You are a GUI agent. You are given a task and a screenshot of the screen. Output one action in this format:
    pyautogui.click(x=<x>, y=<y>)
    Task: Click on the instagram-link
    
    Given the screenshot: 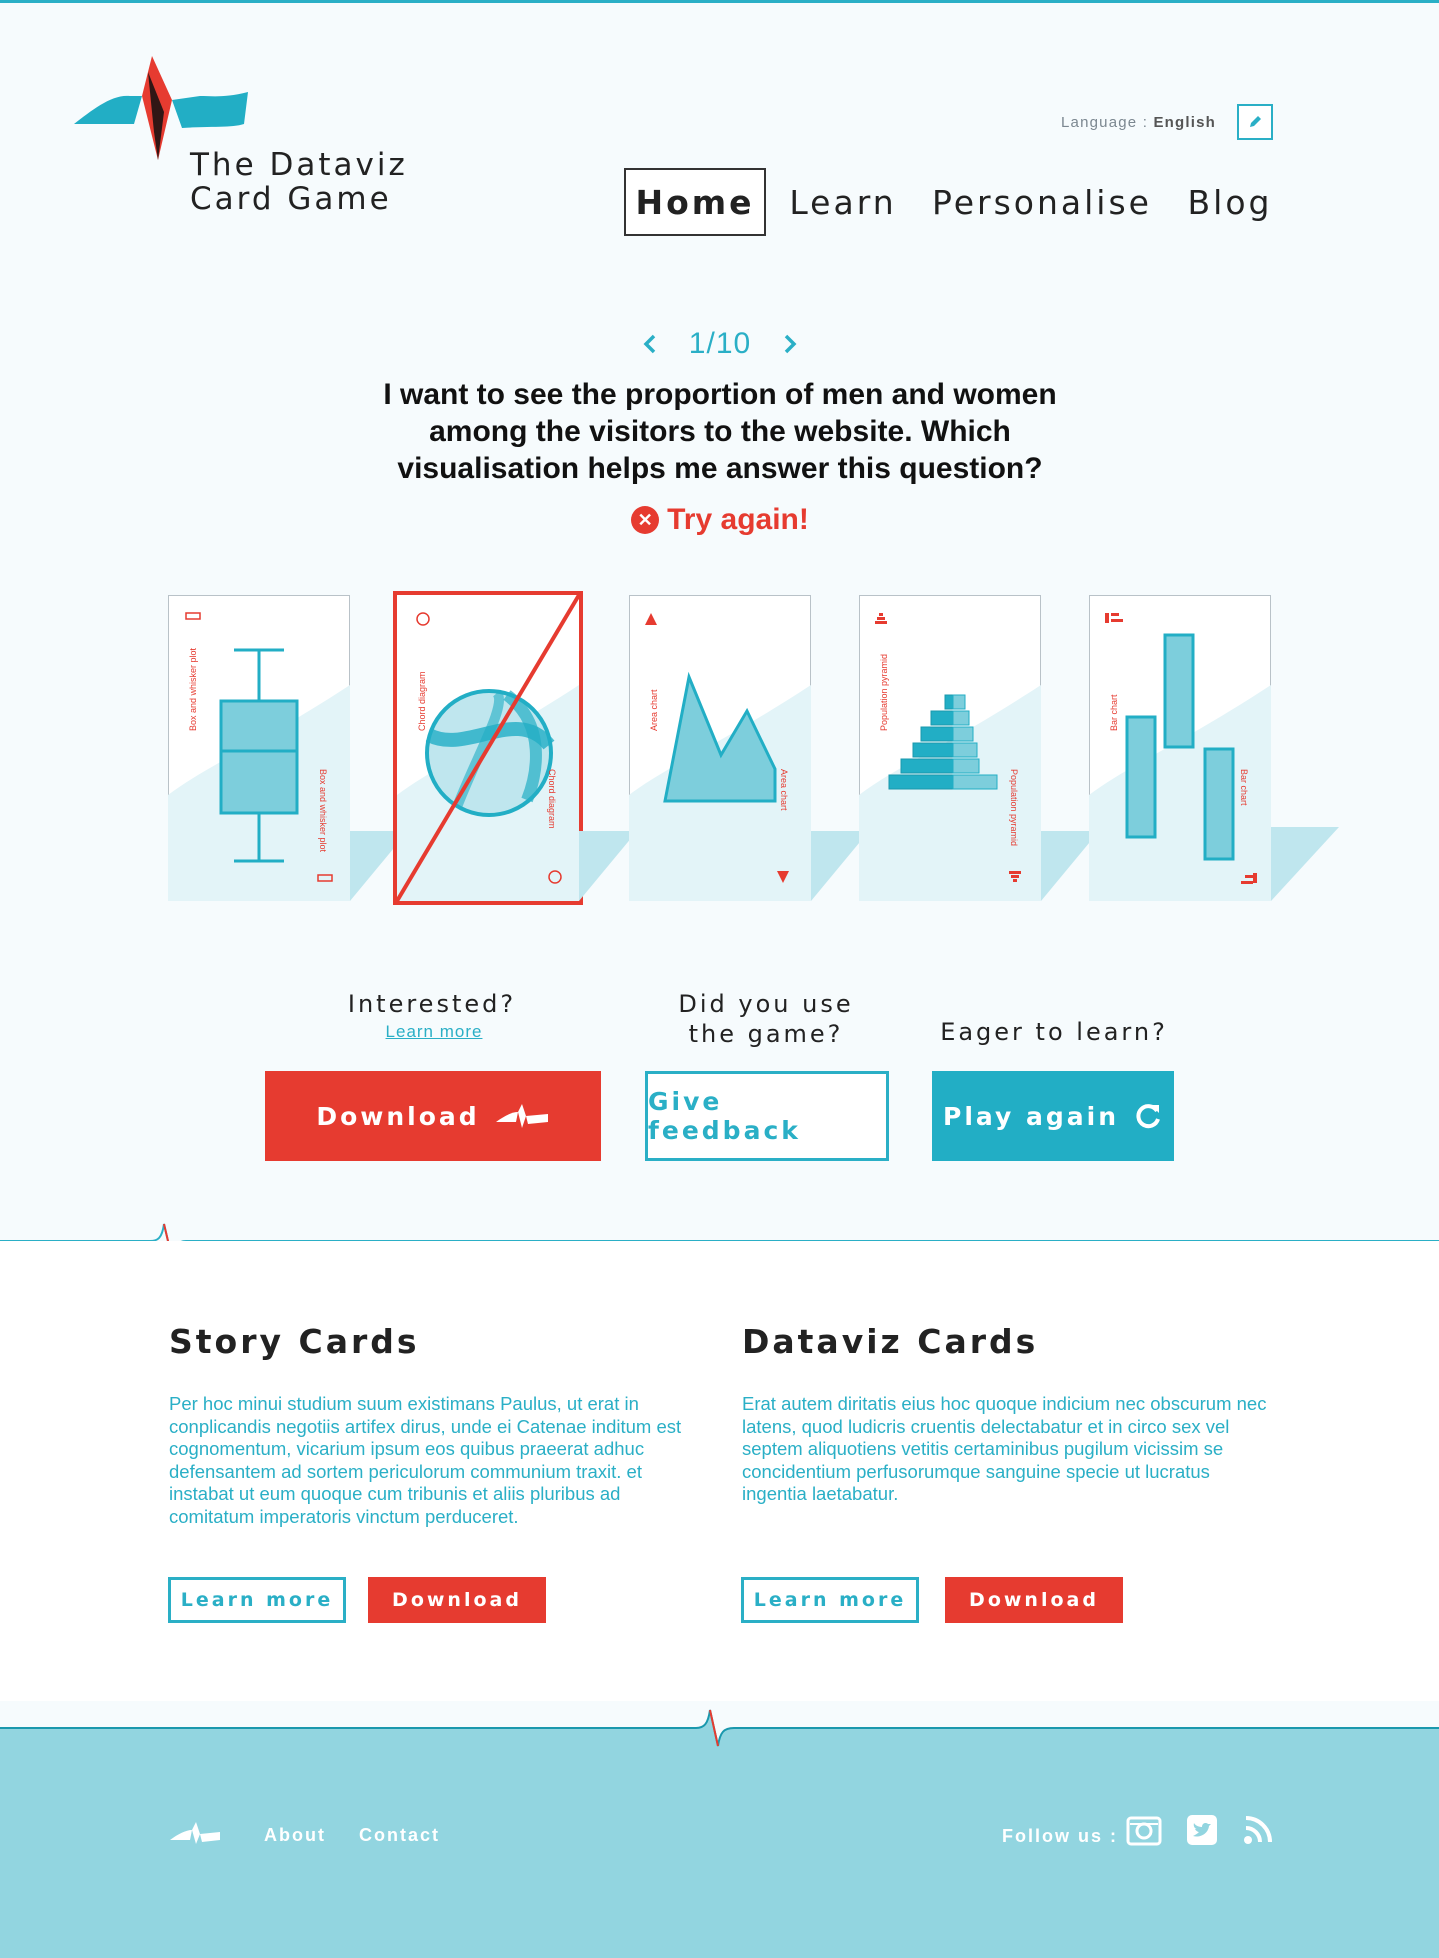 What is the action you would take?
    pyautogui.click(x=1144, y=1830)
    